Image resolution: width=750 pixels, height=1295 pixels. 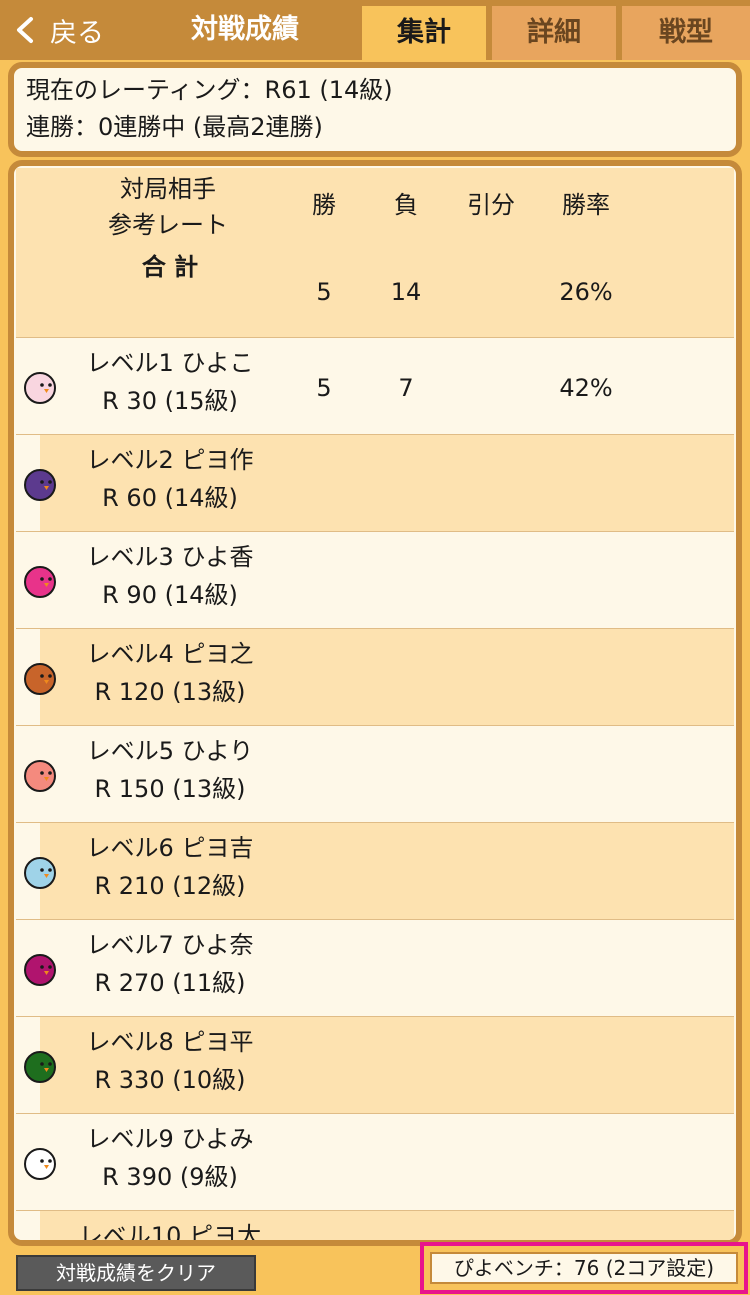 What do you see at coordinates (174, 127) in the screenshot?
I see `win-streak-text: 連勝：0連勝中 (最高2連勝)` at bounding box center [174, 127].